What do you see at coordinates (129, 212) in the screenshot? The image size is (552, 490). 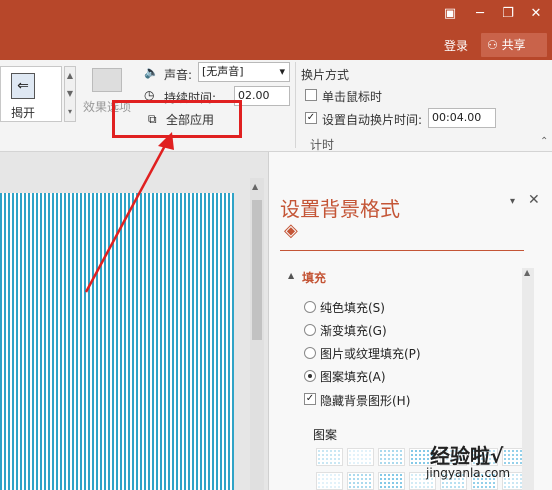 I see `annotation-arrow` at bounding box center [129, 212].